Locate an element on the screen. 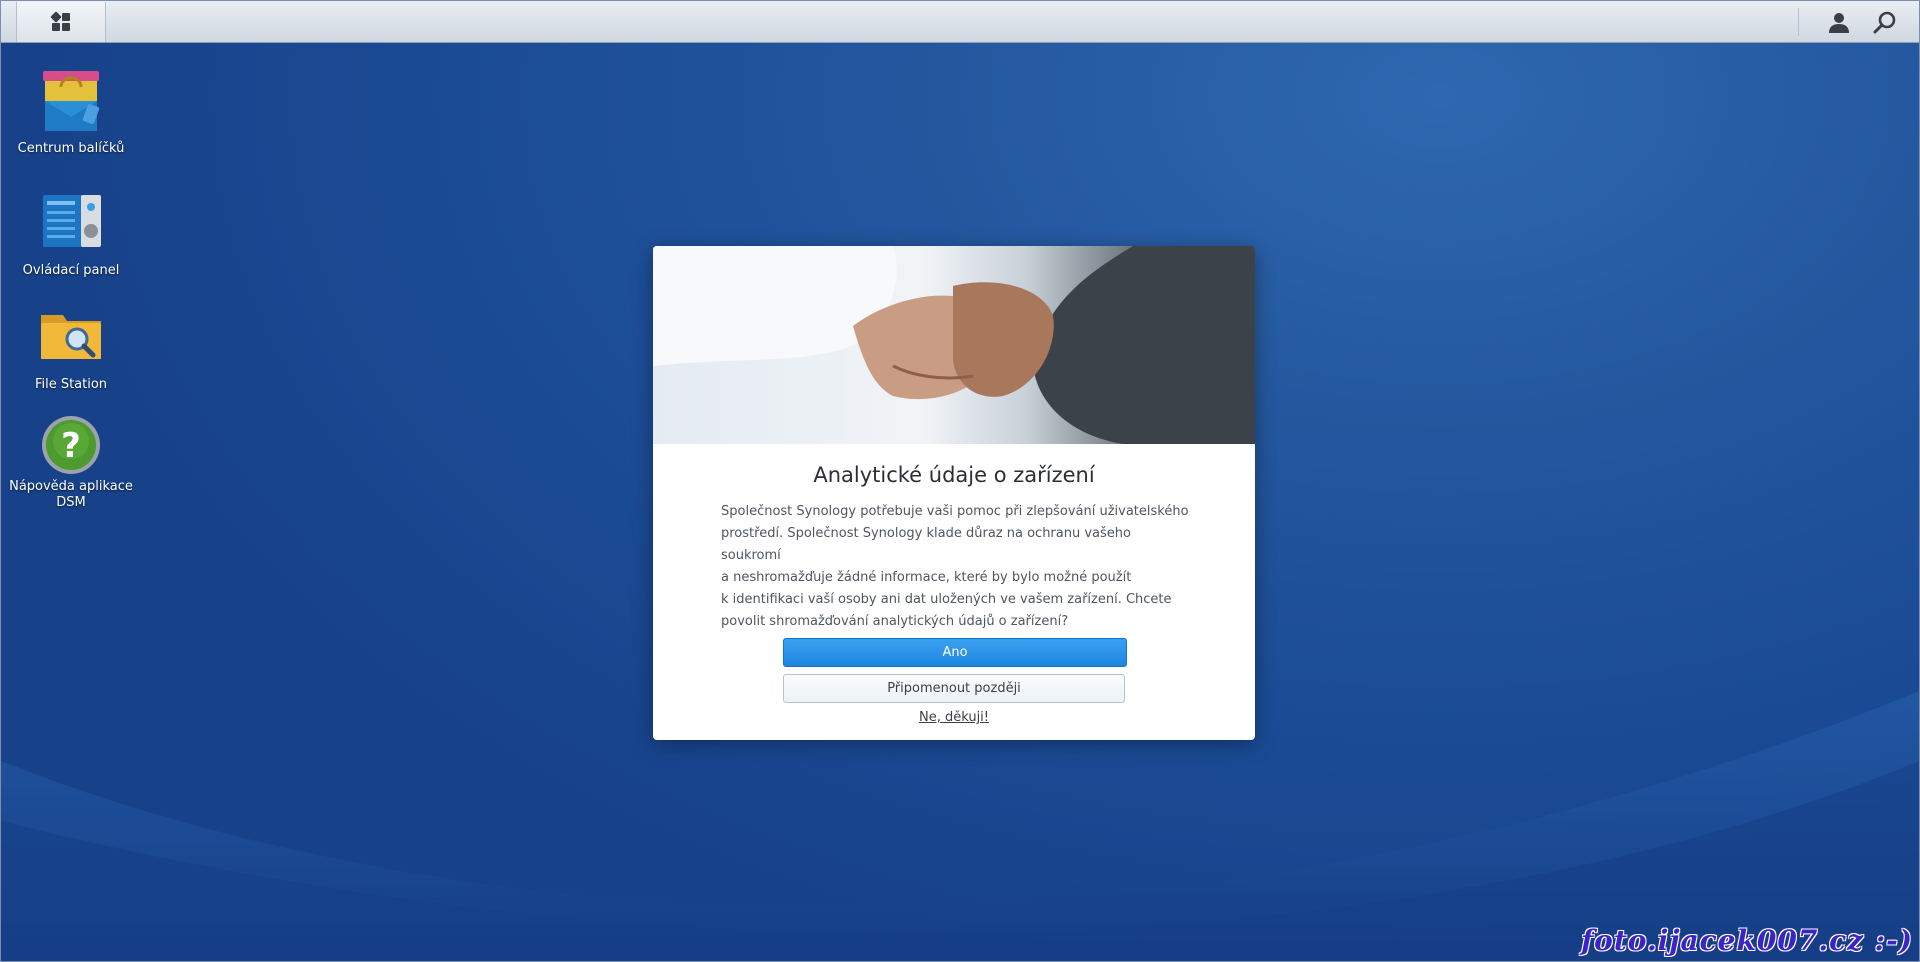 The image size is (1920, 962). desktop-icon-label: Centrum balíčků is located at coordinates (71, 148).